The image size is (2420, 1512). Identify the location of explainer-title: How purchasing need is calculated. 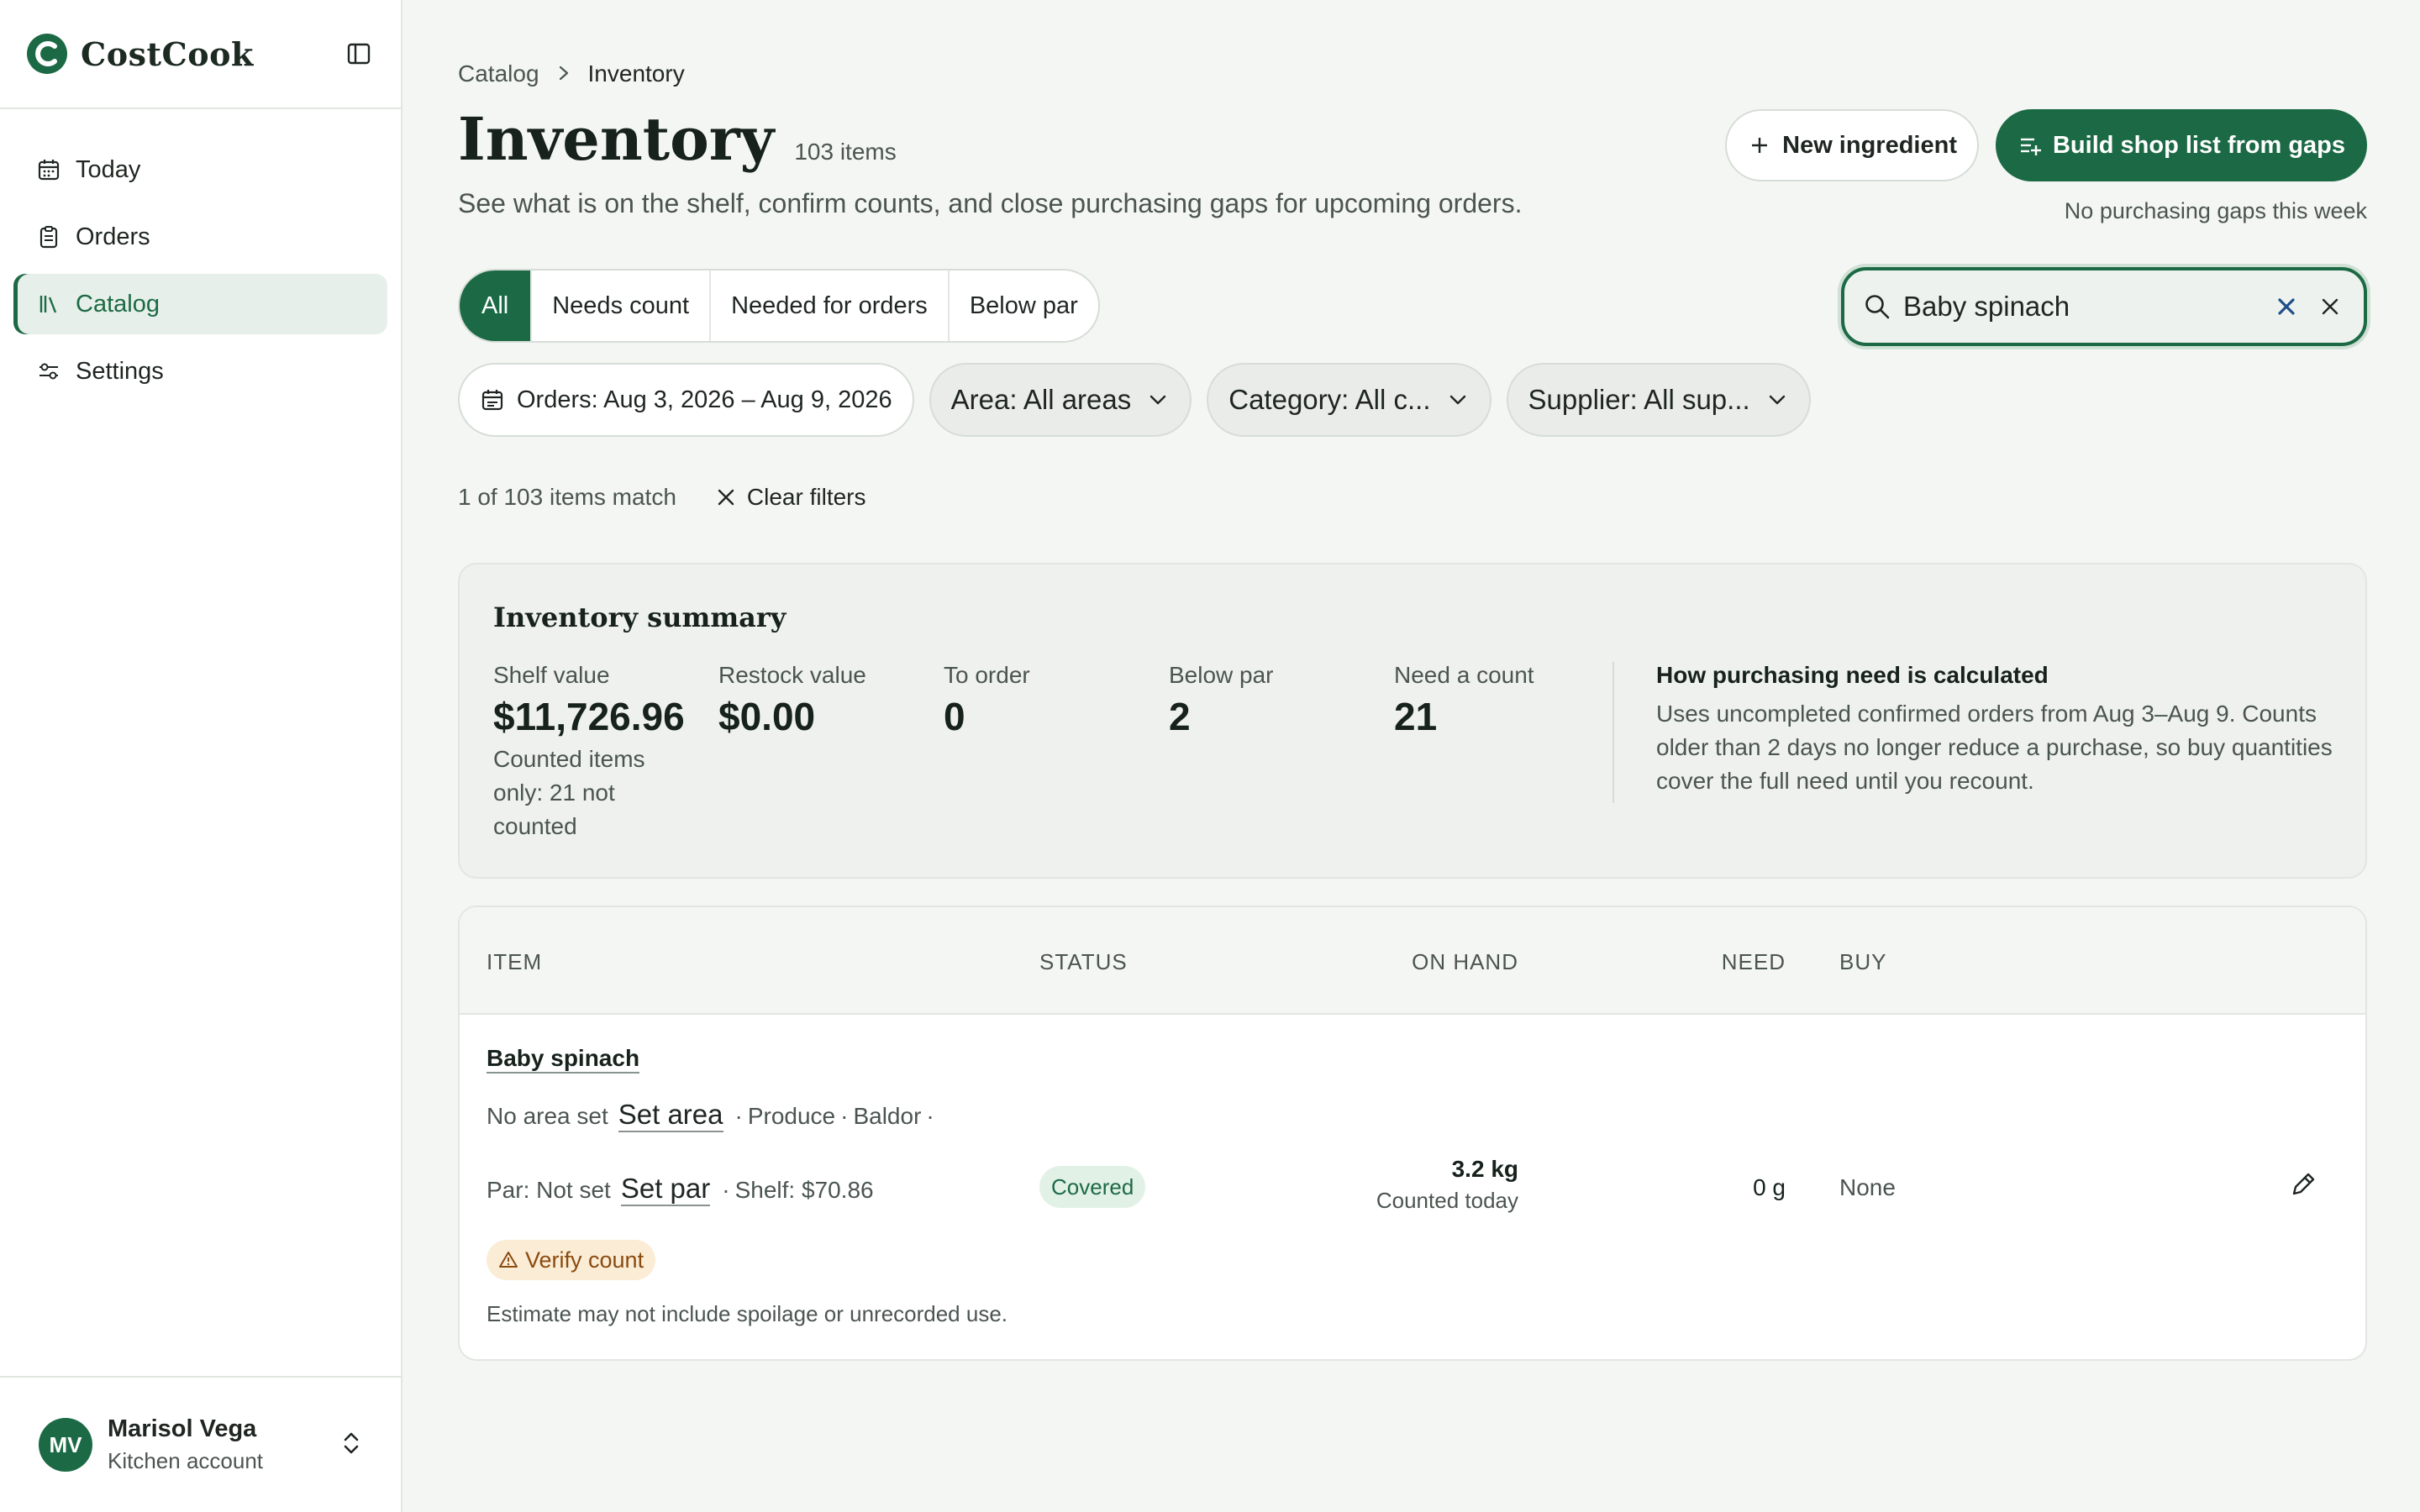
(1853, 675).